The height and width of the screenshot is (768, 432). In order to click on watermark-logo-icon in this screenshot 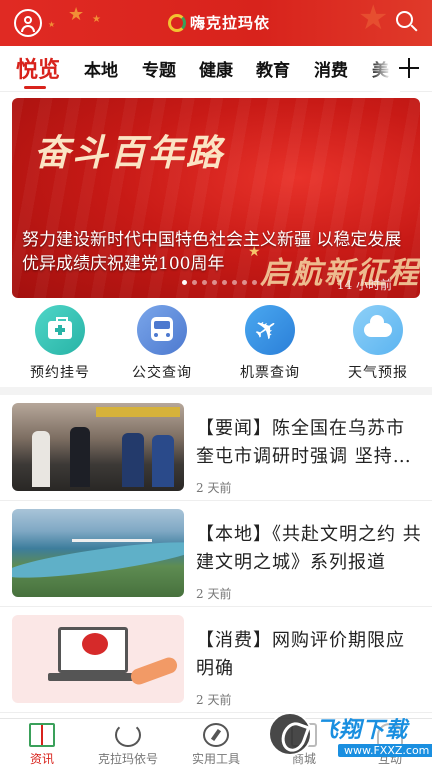, I will do `click(290, 734)`.